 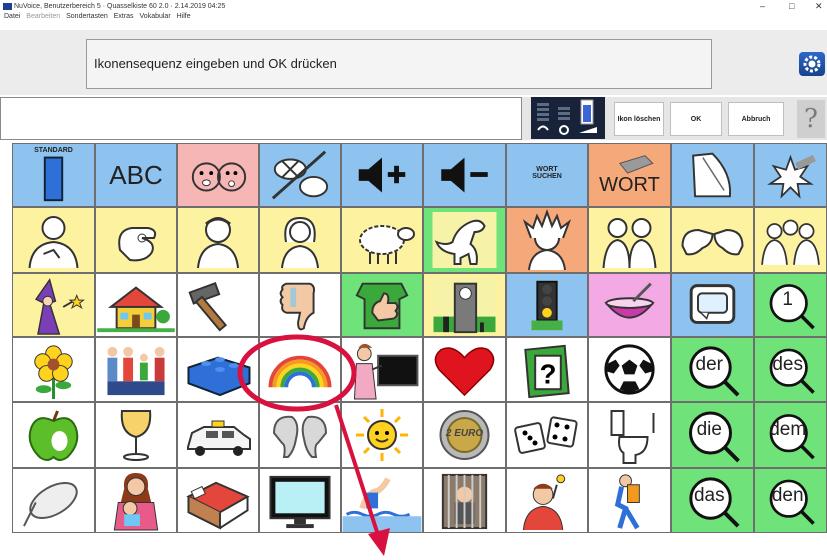 What do you see at coordinates (219, 376) in the screenshot?
I see `lego-brick-icon` at bounding box center [219, 376].